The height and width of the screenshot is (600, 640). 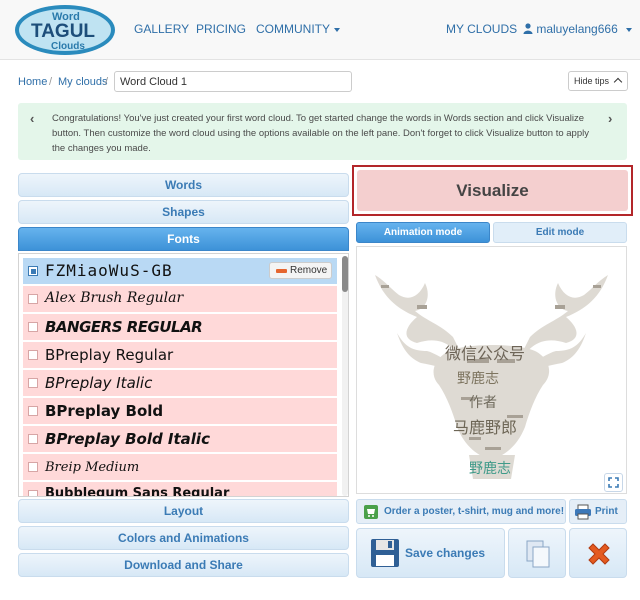 I want to click on nav-pricing: PRICING, so click(x=221, y=29).